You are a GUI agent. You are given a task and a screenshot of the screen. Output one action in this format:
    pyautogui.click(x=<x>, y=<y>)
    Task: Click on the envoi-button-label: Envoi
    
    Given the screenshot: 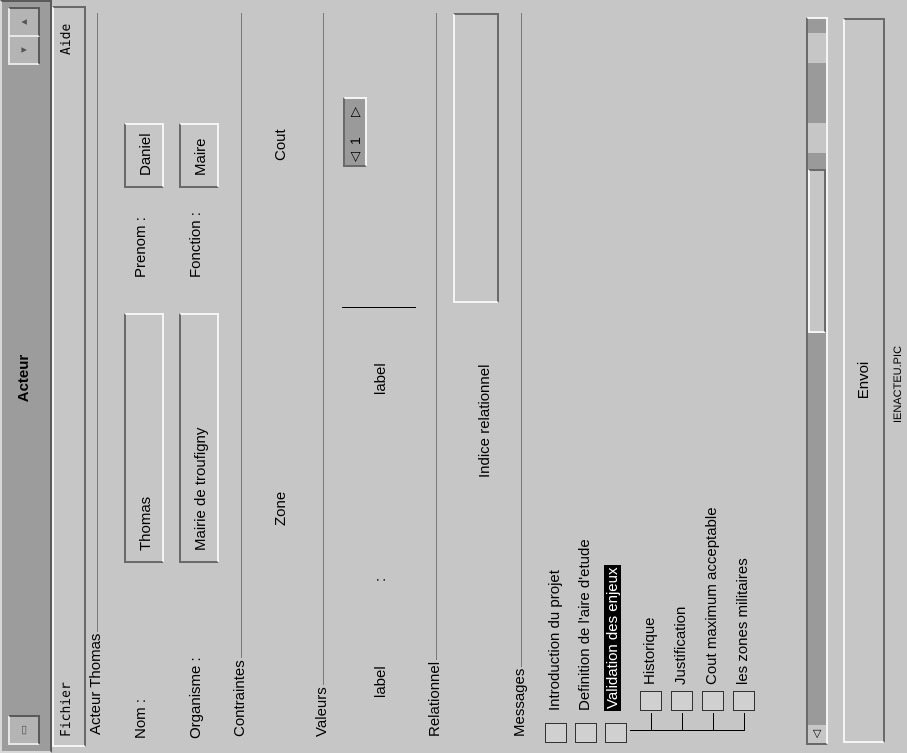 What is the action you would take?
    pyautogui.click(x=863, y=380)
    